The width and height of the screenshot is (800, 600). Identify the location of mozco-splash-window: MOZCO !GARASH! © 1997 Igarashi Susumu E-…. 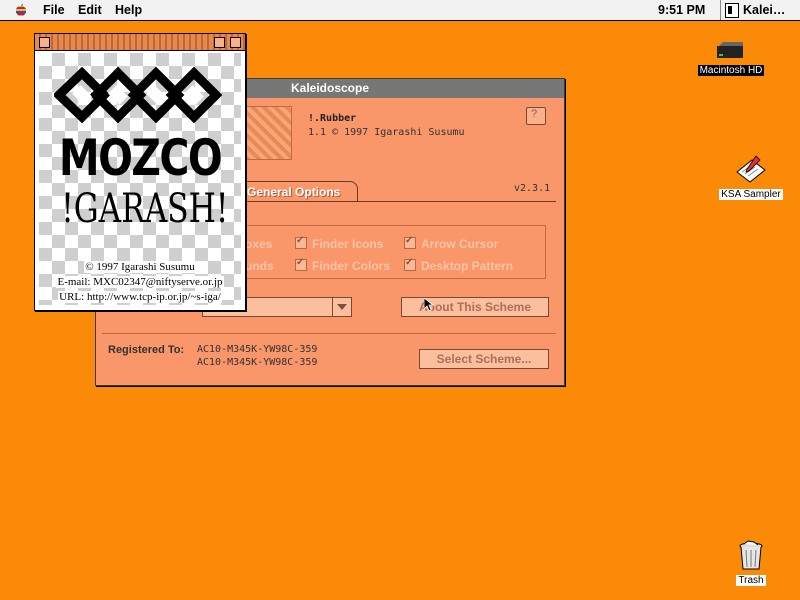
(140, 172).